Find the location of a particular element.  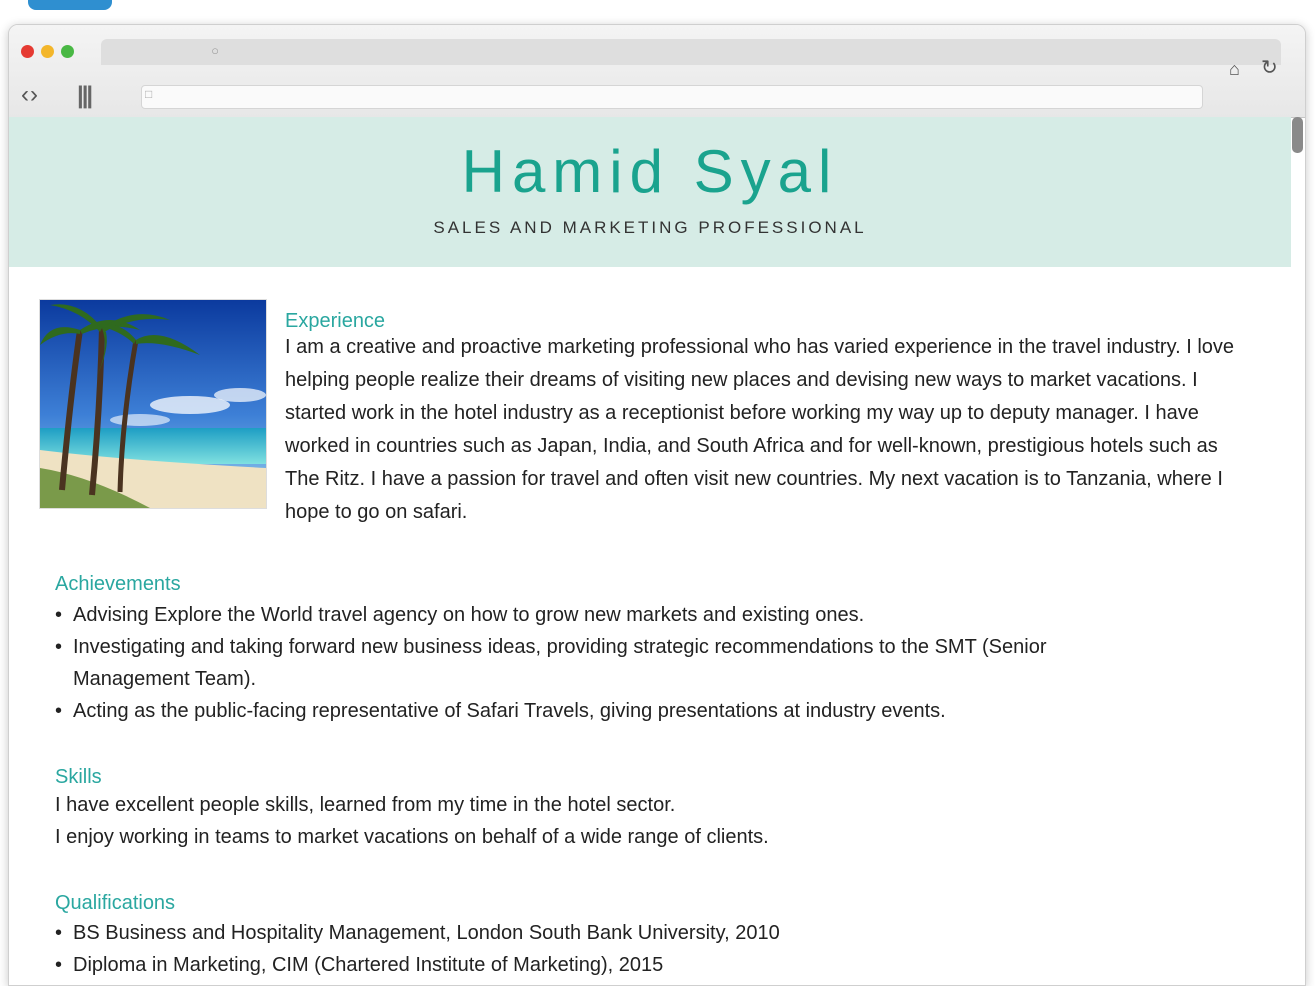

experience-heading: Experience is located at coordinates (335, 321).